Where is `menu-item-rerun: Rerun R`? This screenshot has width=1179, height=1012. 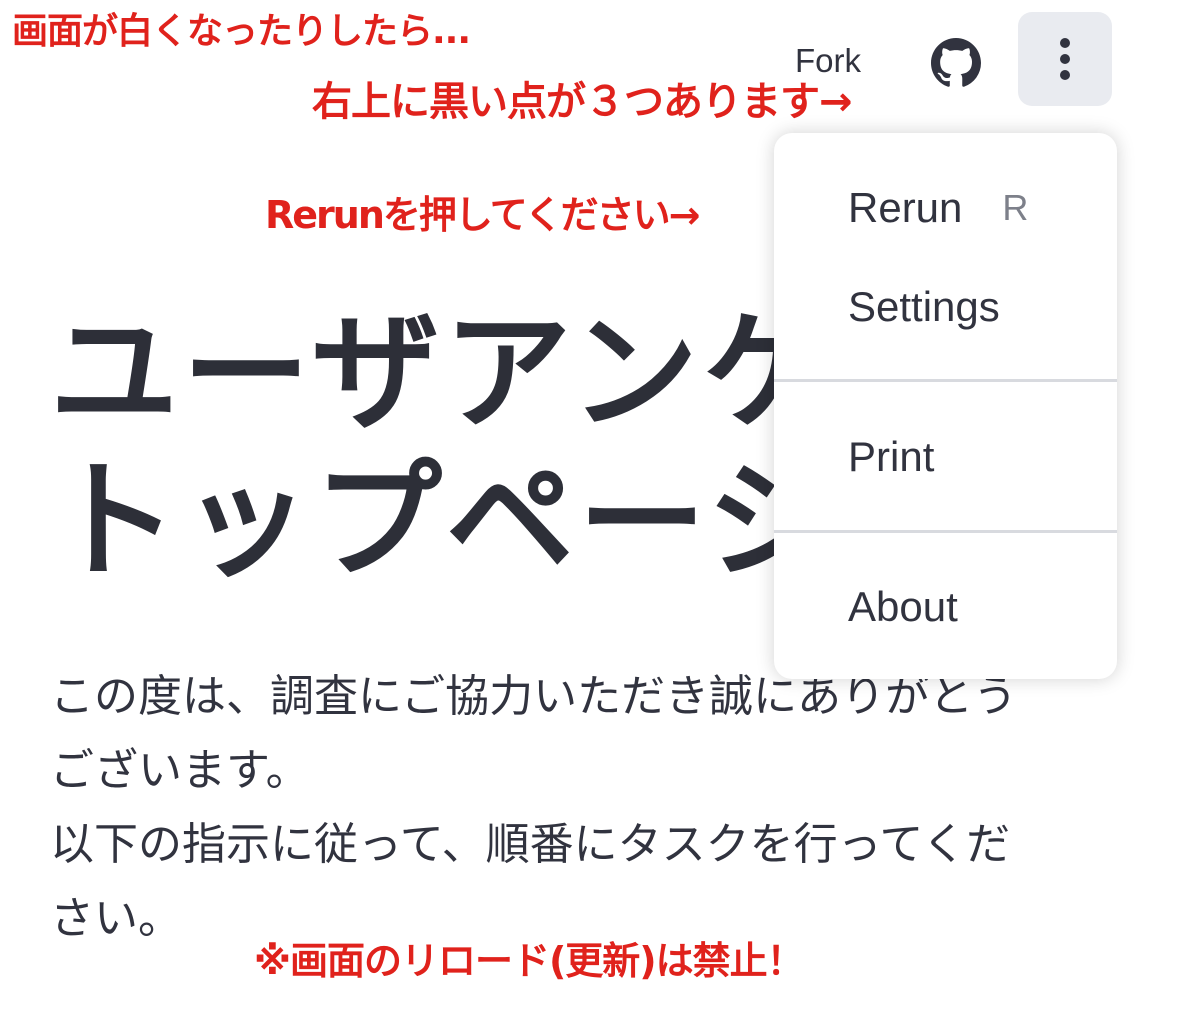
menu-item-rerun: Rerun R is located at coordinates (945, 208).